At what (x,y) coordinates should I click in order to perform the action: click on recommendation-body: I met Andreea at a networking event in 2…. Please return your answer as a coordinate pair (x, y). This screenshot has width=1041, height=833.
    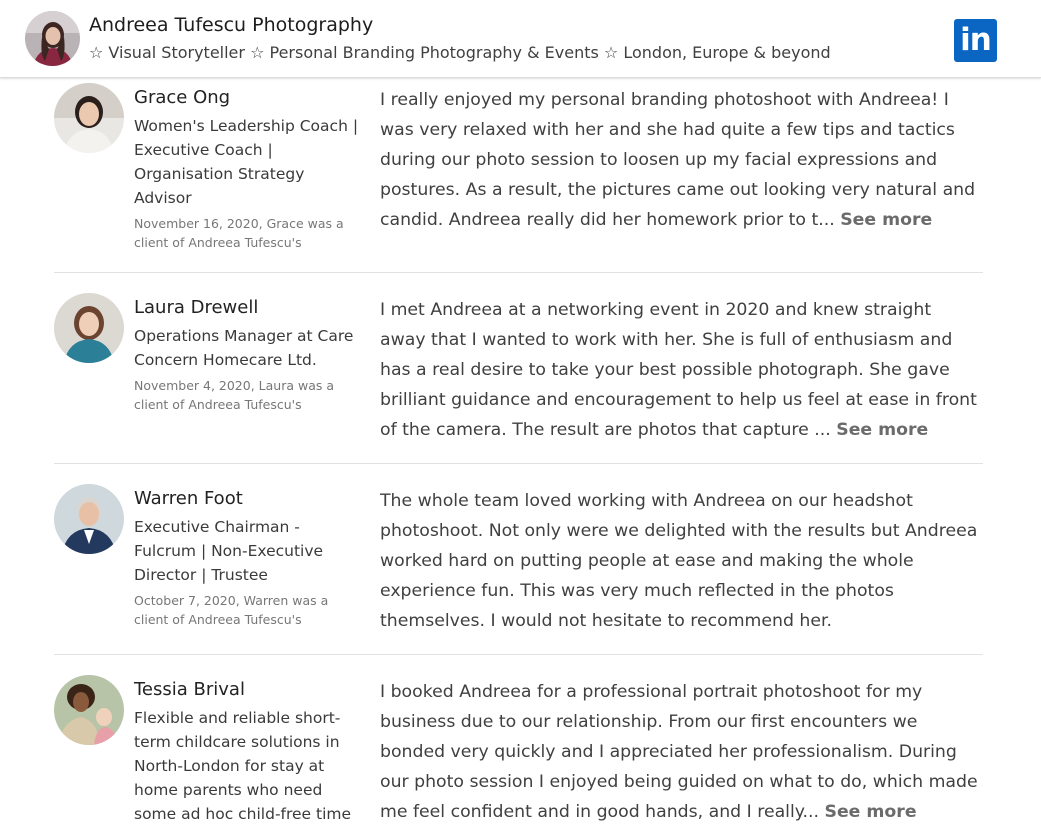
    Looking at the image, I should click on (678, 370).